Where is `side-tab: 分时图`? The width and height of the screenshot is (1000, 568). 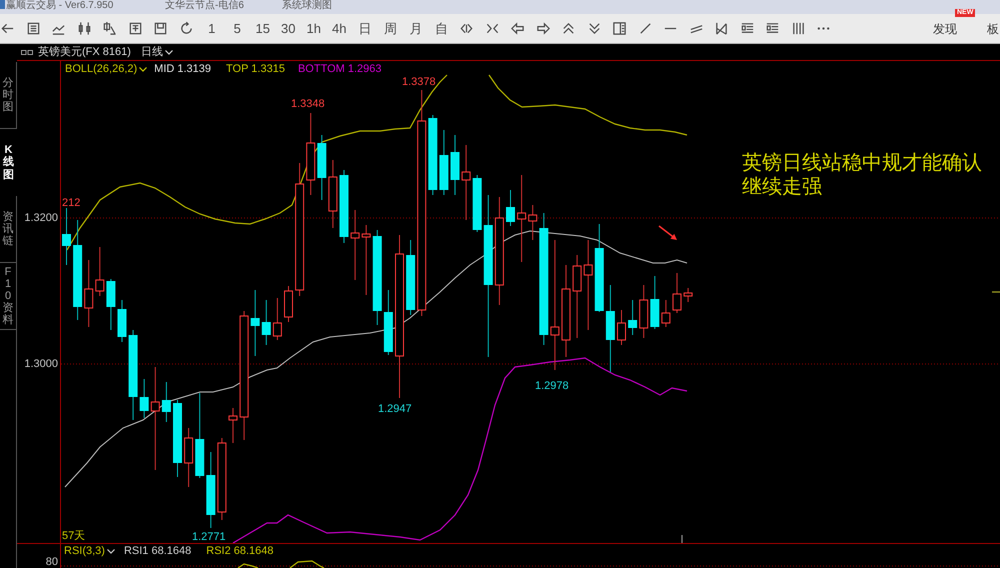
side-tab: 分时图 is located at coordinates (8, 95).